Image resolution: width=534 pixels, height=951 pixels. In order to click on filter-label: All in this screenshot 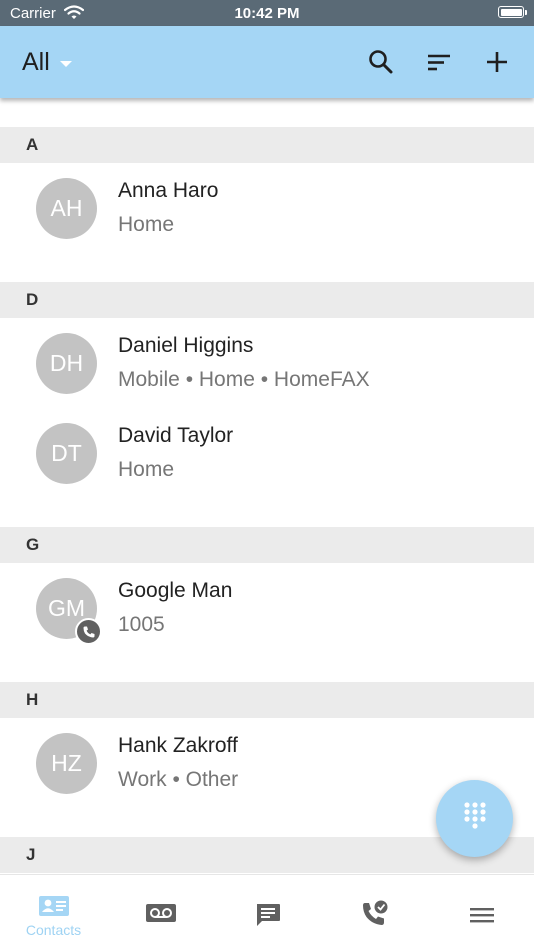, I will do `click(36, 61)`.